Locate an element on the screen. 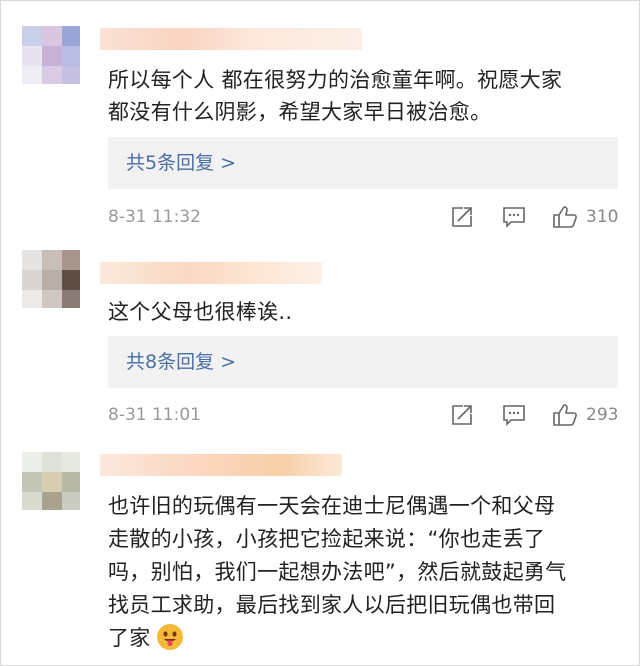  tongue-out-emoji-icon is located at coordinates (169, 637).